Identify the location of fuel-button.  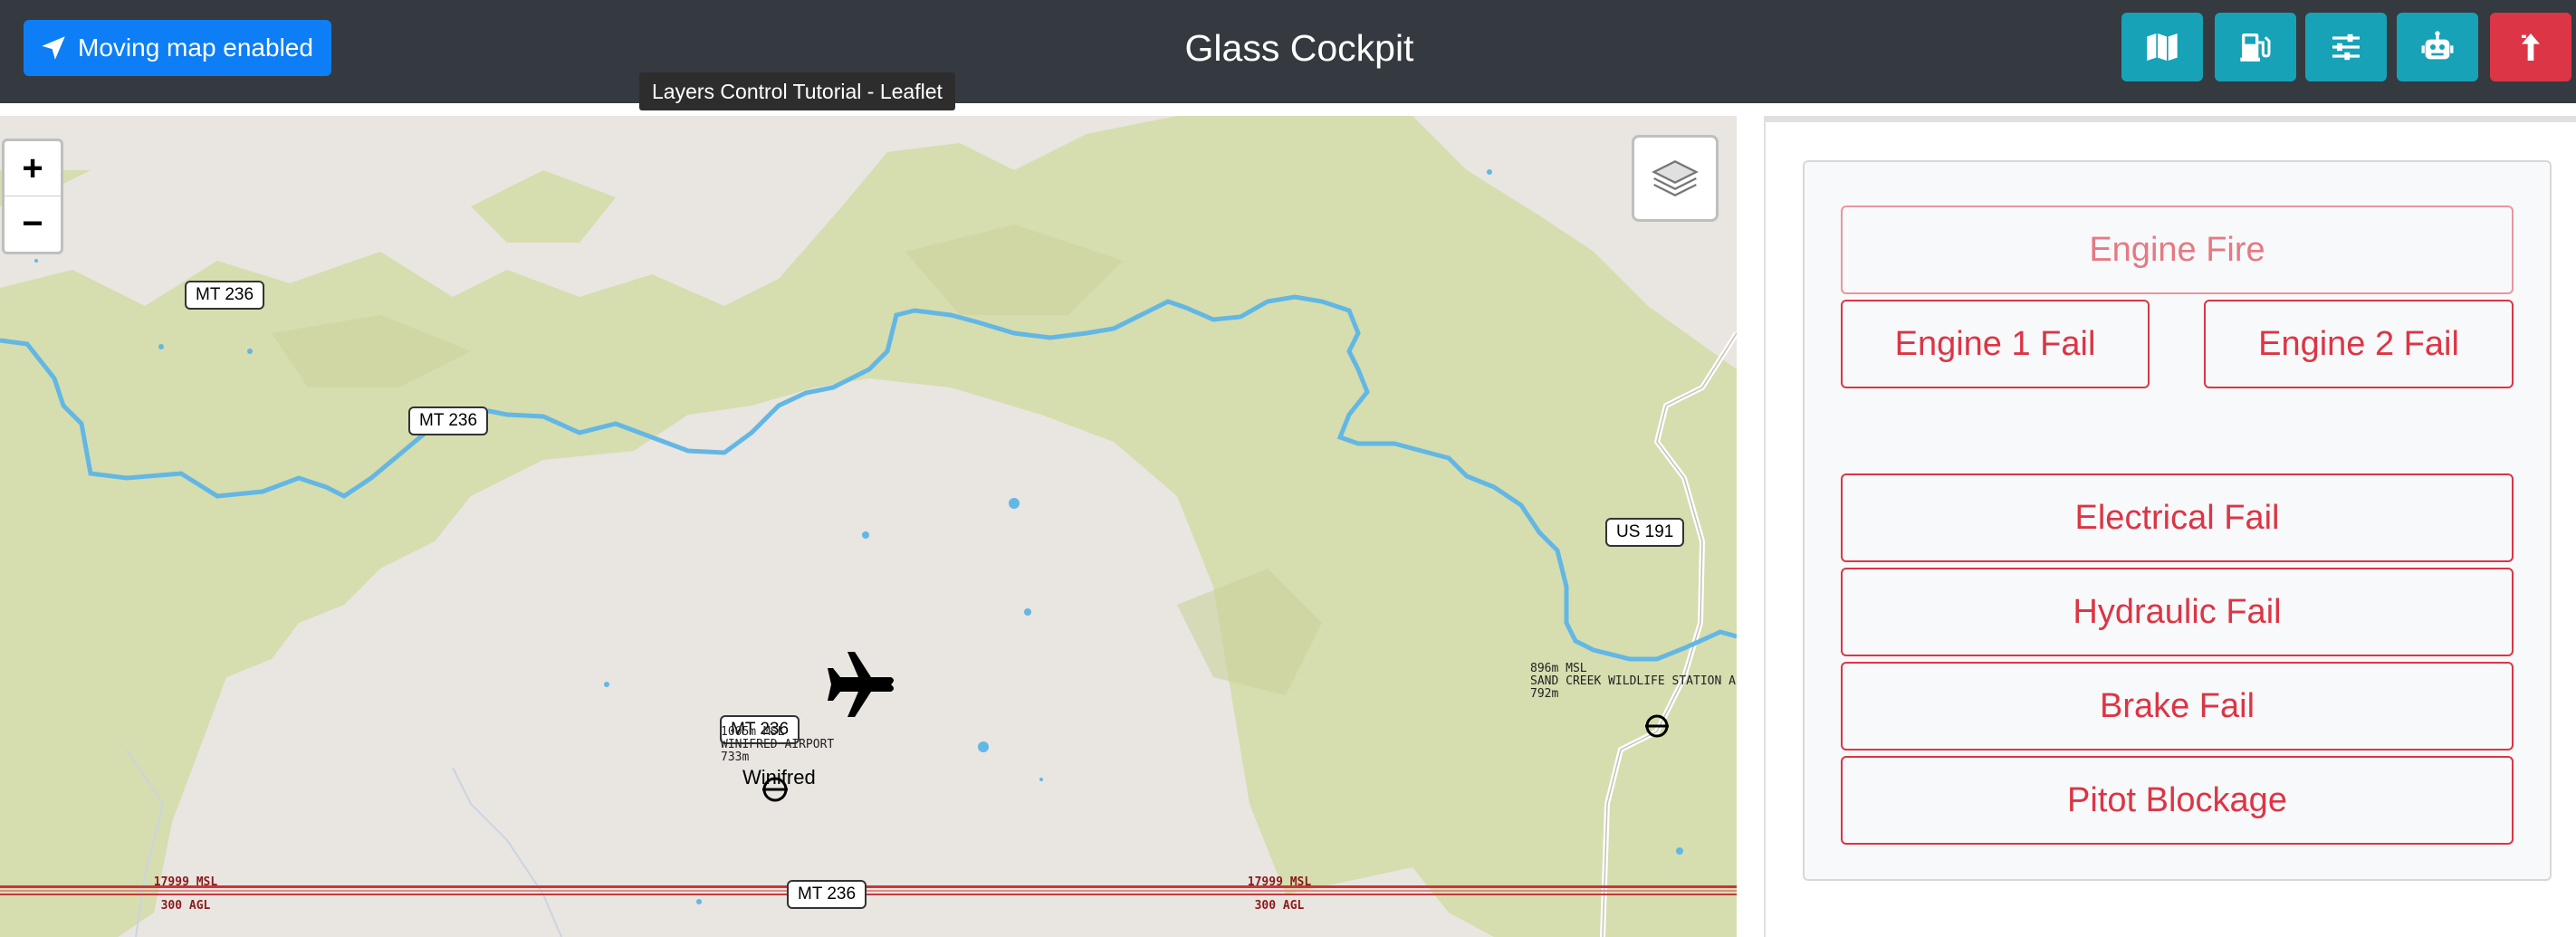
(2255, 47).